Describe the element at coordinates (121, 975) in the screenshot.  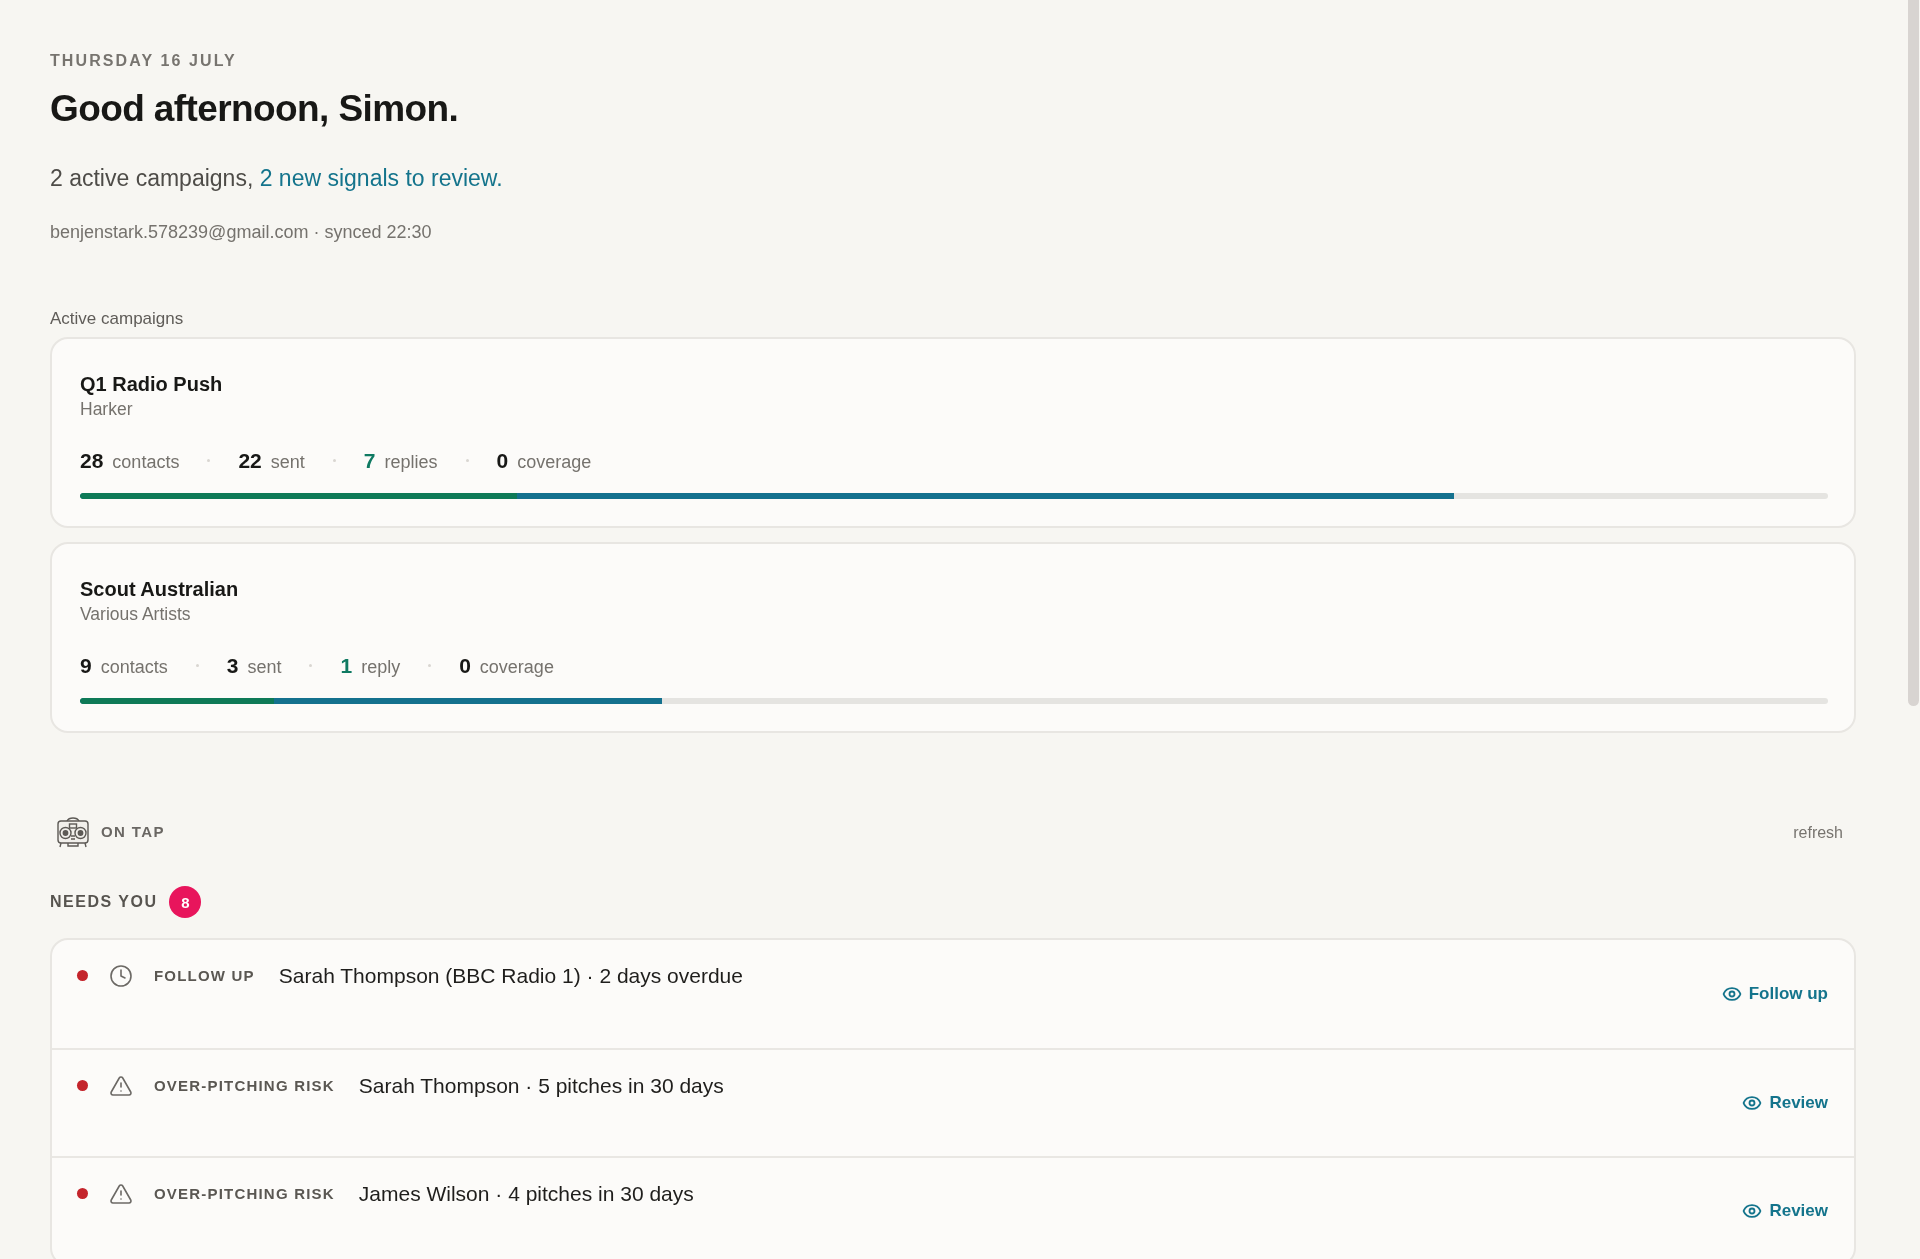
I see `clock-icon` at that location.